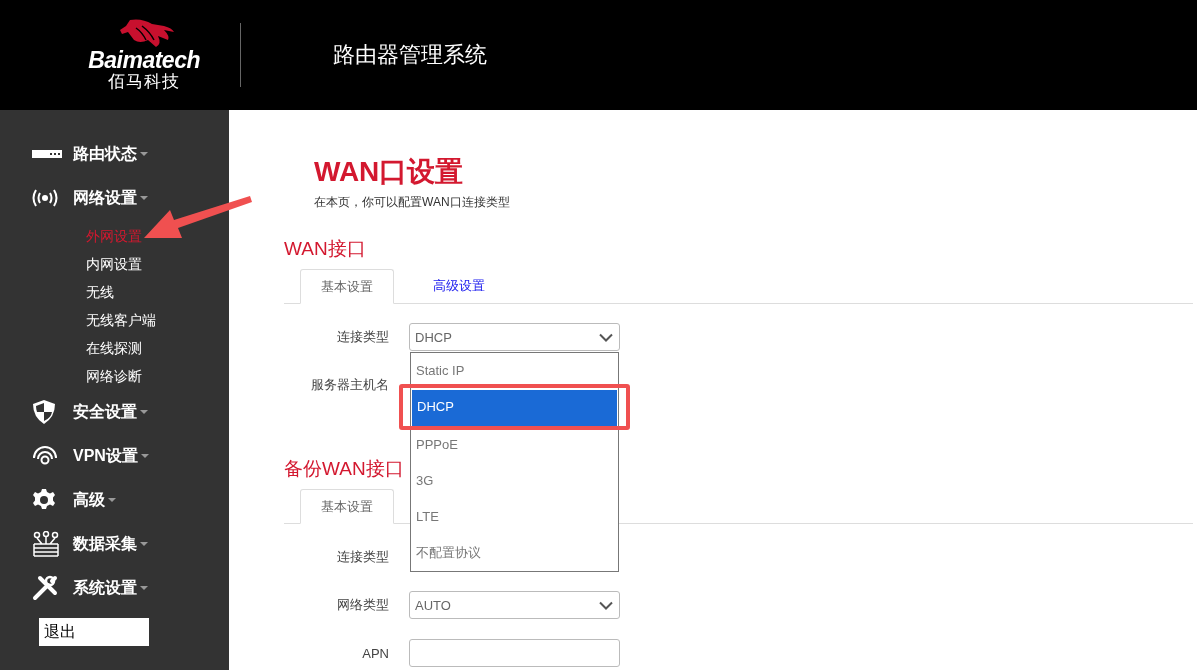 The width and height of the screenshot is (1197, 670). Describe the element at coordinates (89, 500) in the screenshot. I see `nav-item: 高级` at that location.